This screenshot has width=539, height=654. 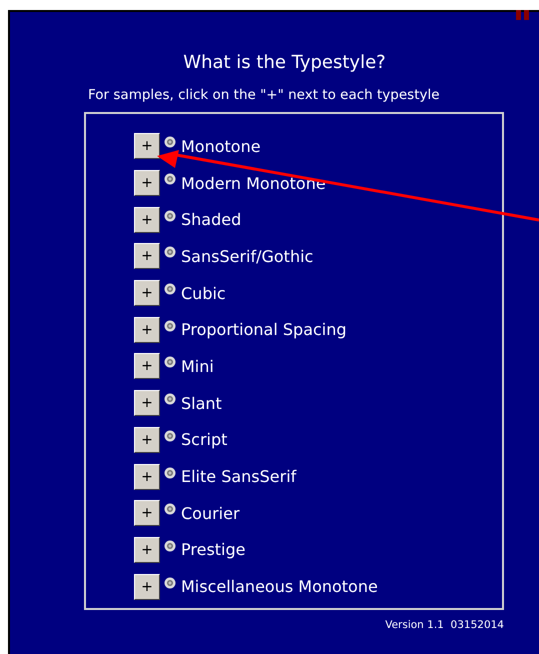 I want to click on typestyle-name: Elite SansSerif, so click(x=238, y=476).